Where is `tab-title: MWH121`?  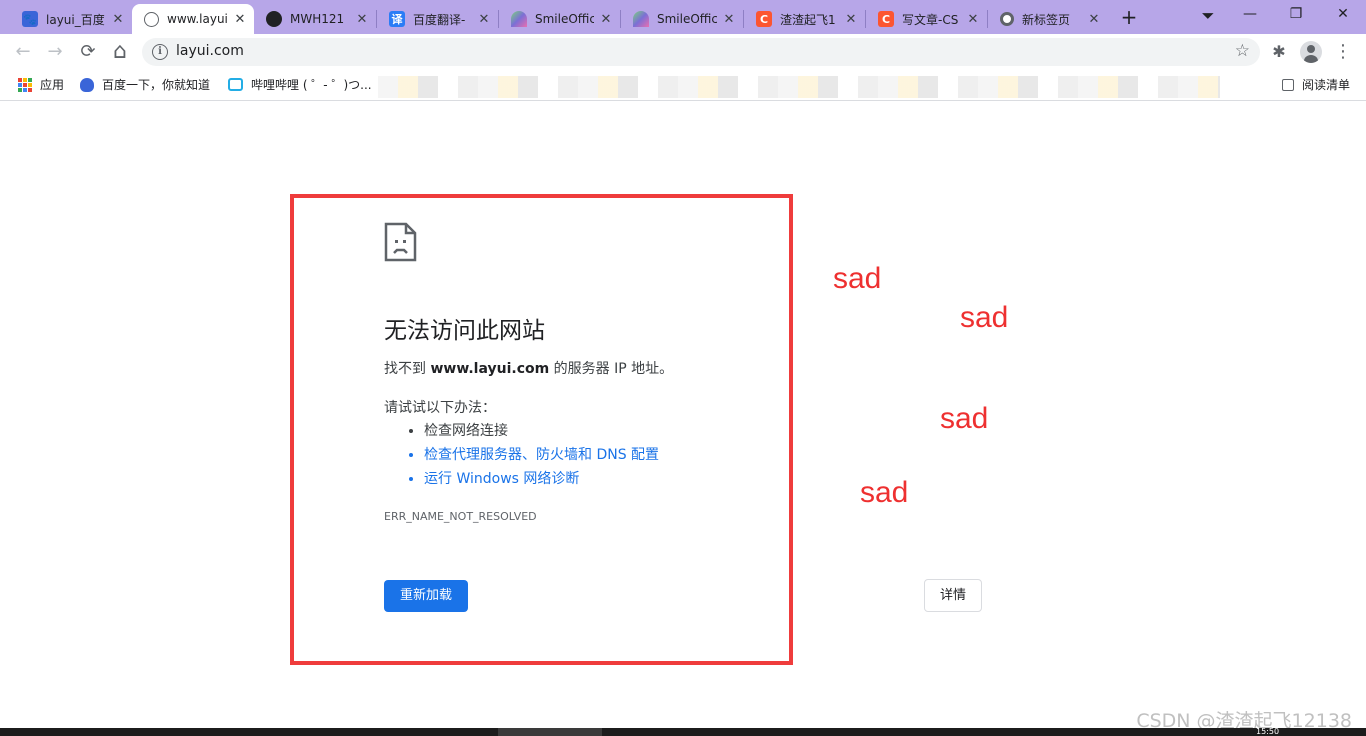 tab-title: MWH121 is located at coordinates (317, 19).